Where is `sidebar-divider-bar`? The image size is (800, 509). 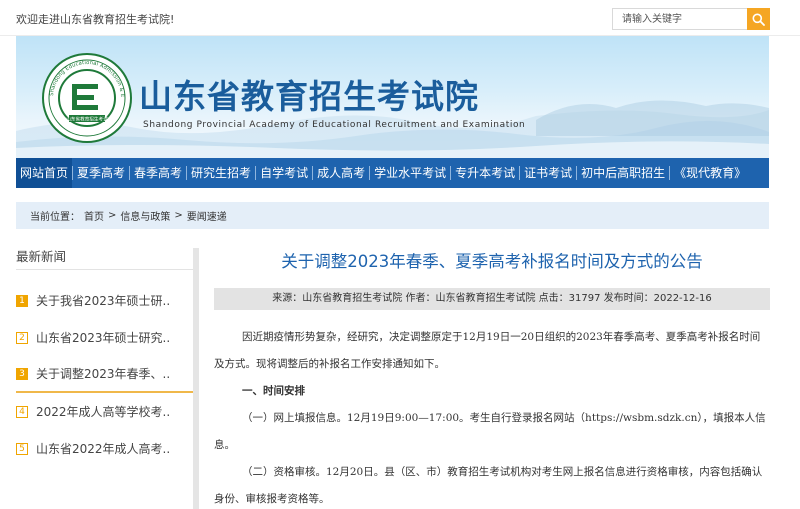 sidebar-divider-bar is located at coordinates (196, 378).